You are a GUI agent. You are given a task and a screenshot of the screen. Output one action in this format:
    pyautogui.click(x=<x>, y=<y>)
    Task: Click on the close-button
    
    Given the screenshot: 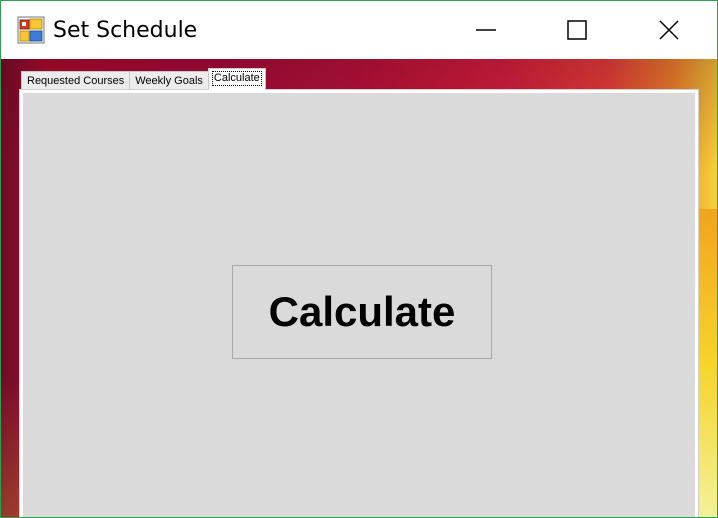 What is the action you would take?
    pyautogui.click(x=669, y=30)
    